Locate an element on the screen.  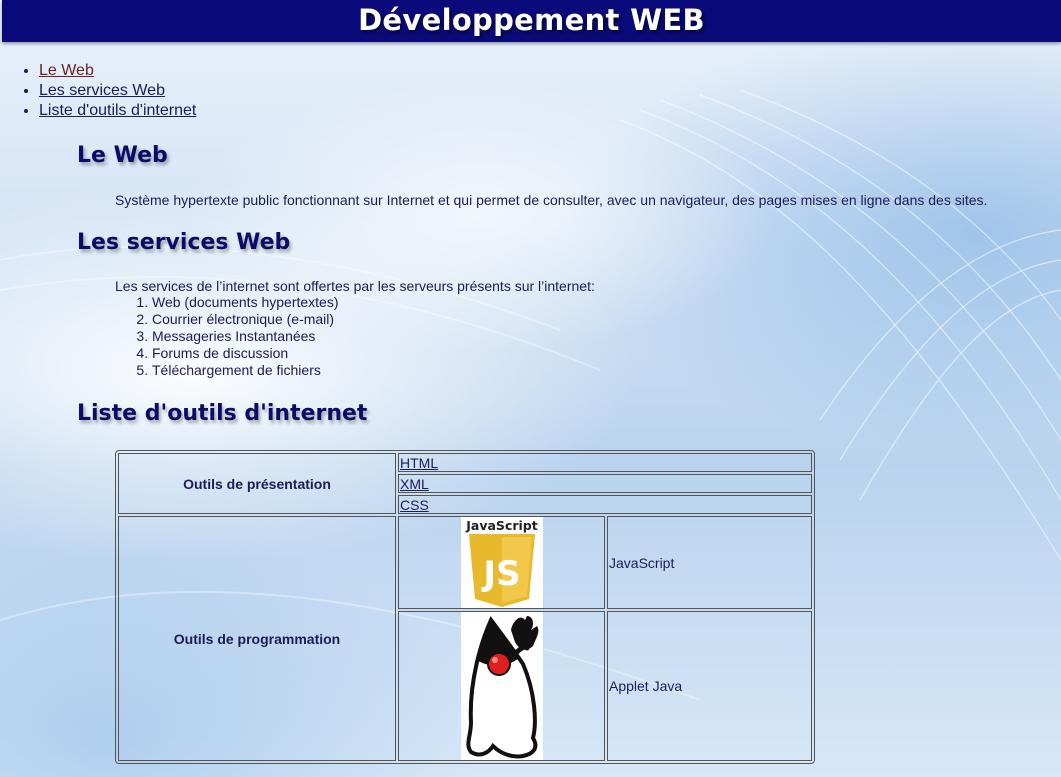
language-name-applet-java: Applet Java is located at coordinates (709, 686).